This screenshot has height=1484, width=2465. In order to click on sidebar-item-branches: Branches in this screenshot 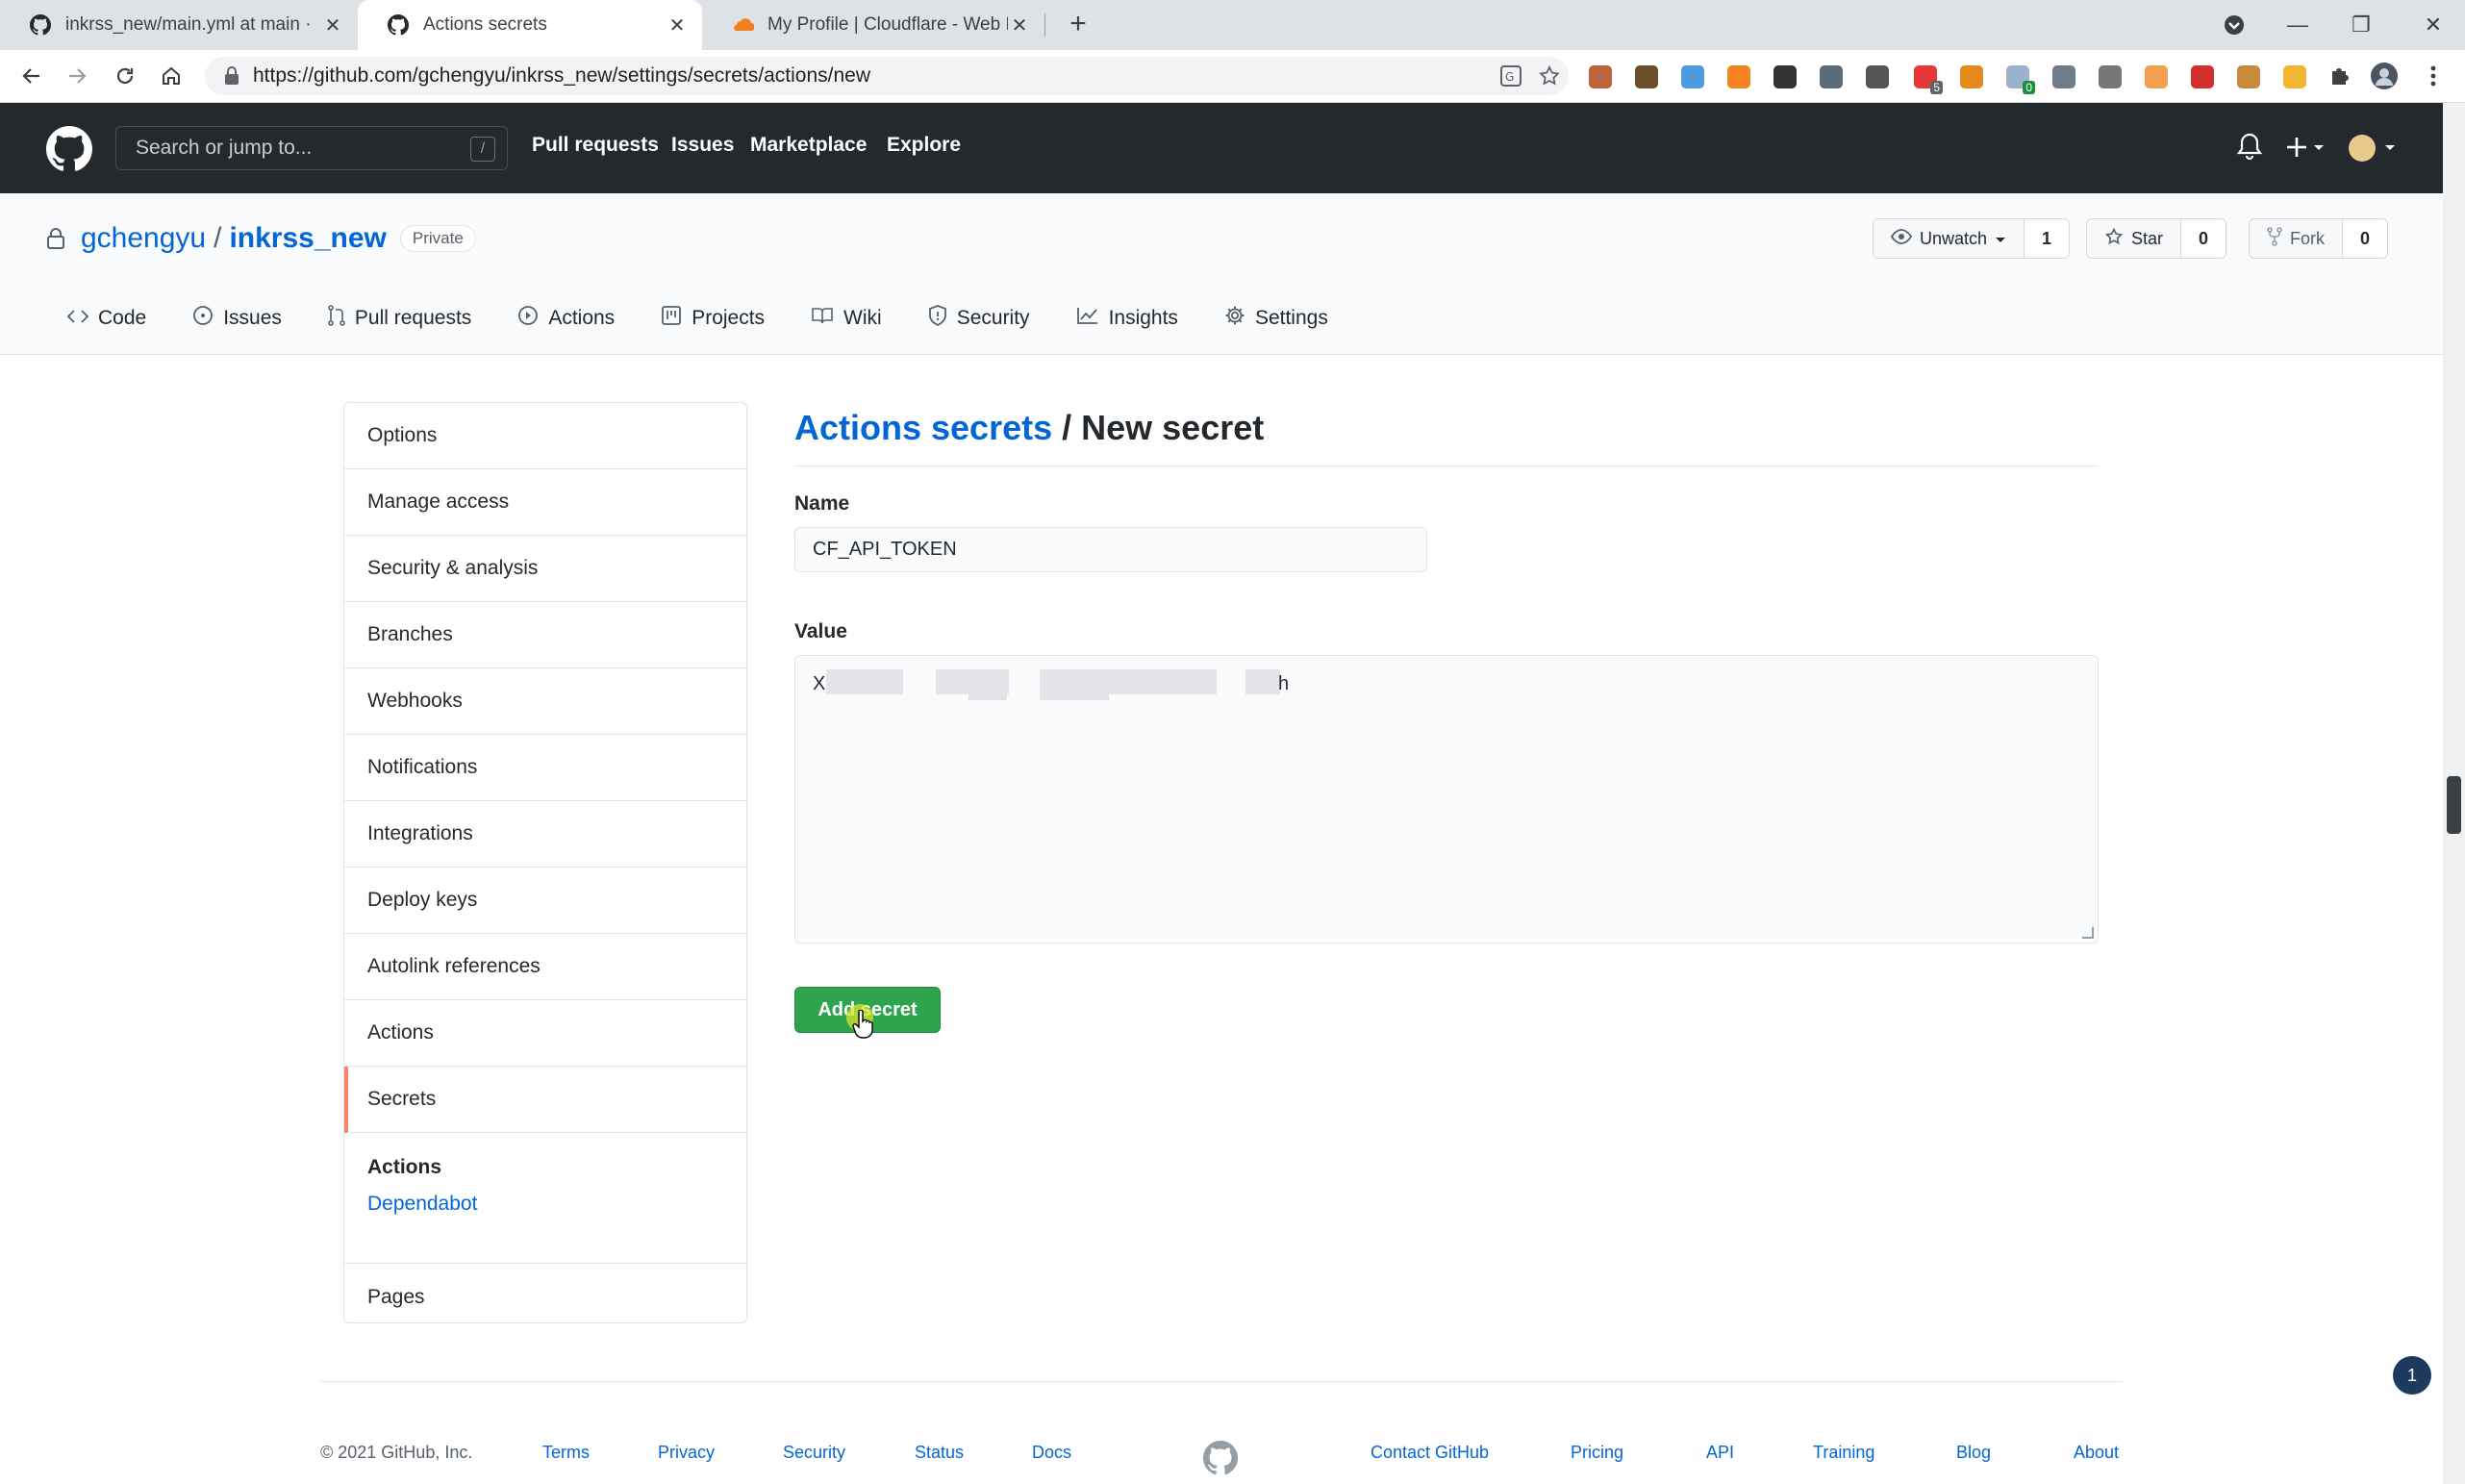, I will do `click(545, 635)`.